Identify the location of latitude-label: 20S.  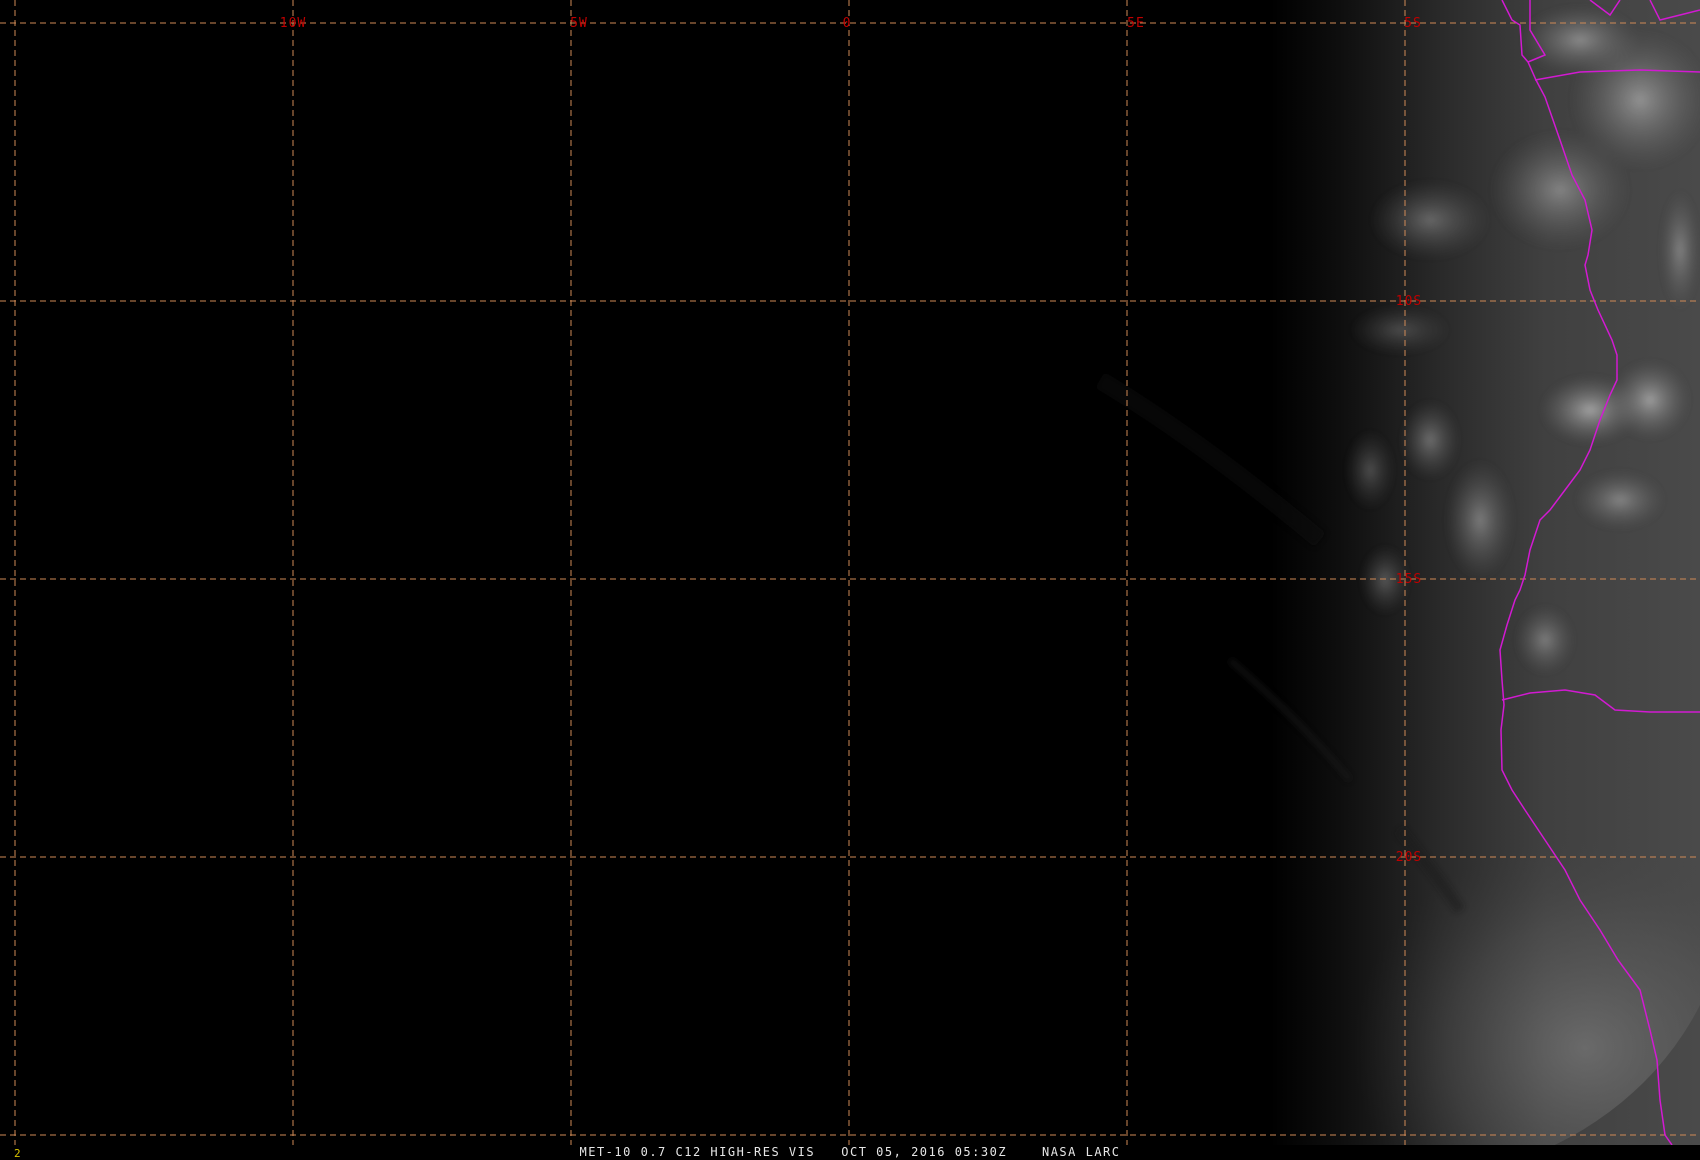
(1409, 857).